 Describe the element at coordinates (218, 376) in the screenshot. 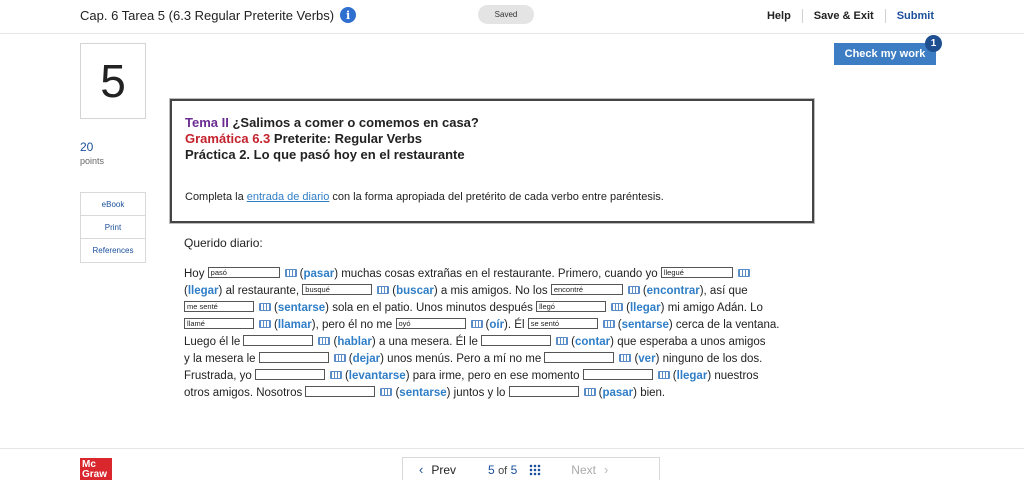

I see `passage-text: Frustrada, yo` at that location.